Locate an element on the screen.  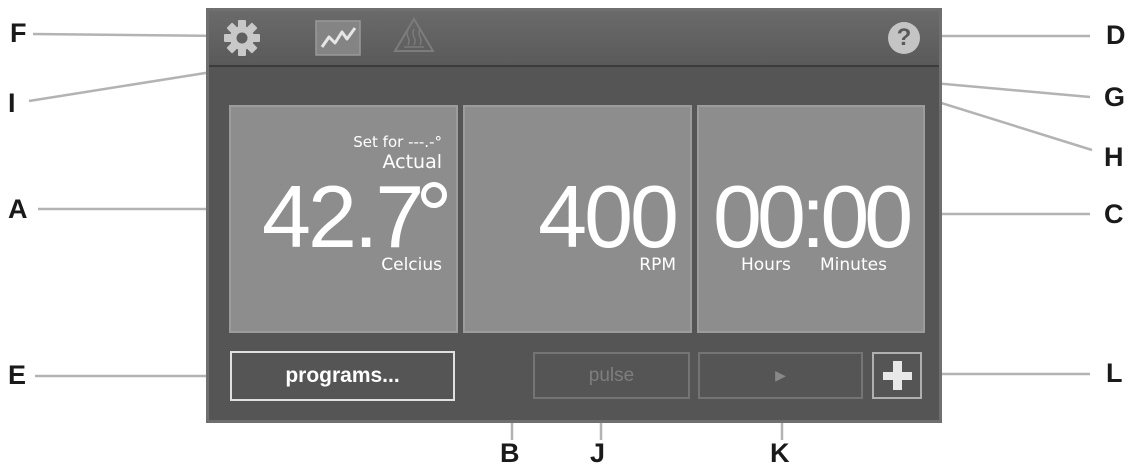
degree-symbol is located at coordinates (434, 195).